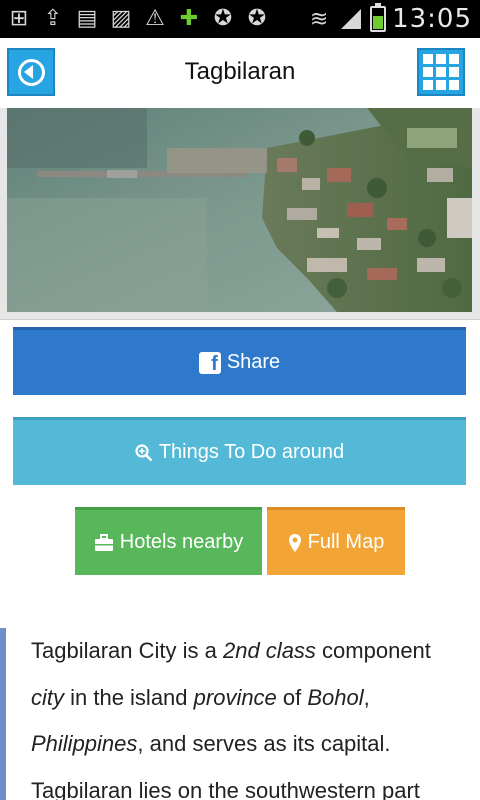 This screenshot has width=480, height=800. What do you see at coordinates (378, 17) in the screenshot?
I see `battery-icon` at bounding box center [378, 17].